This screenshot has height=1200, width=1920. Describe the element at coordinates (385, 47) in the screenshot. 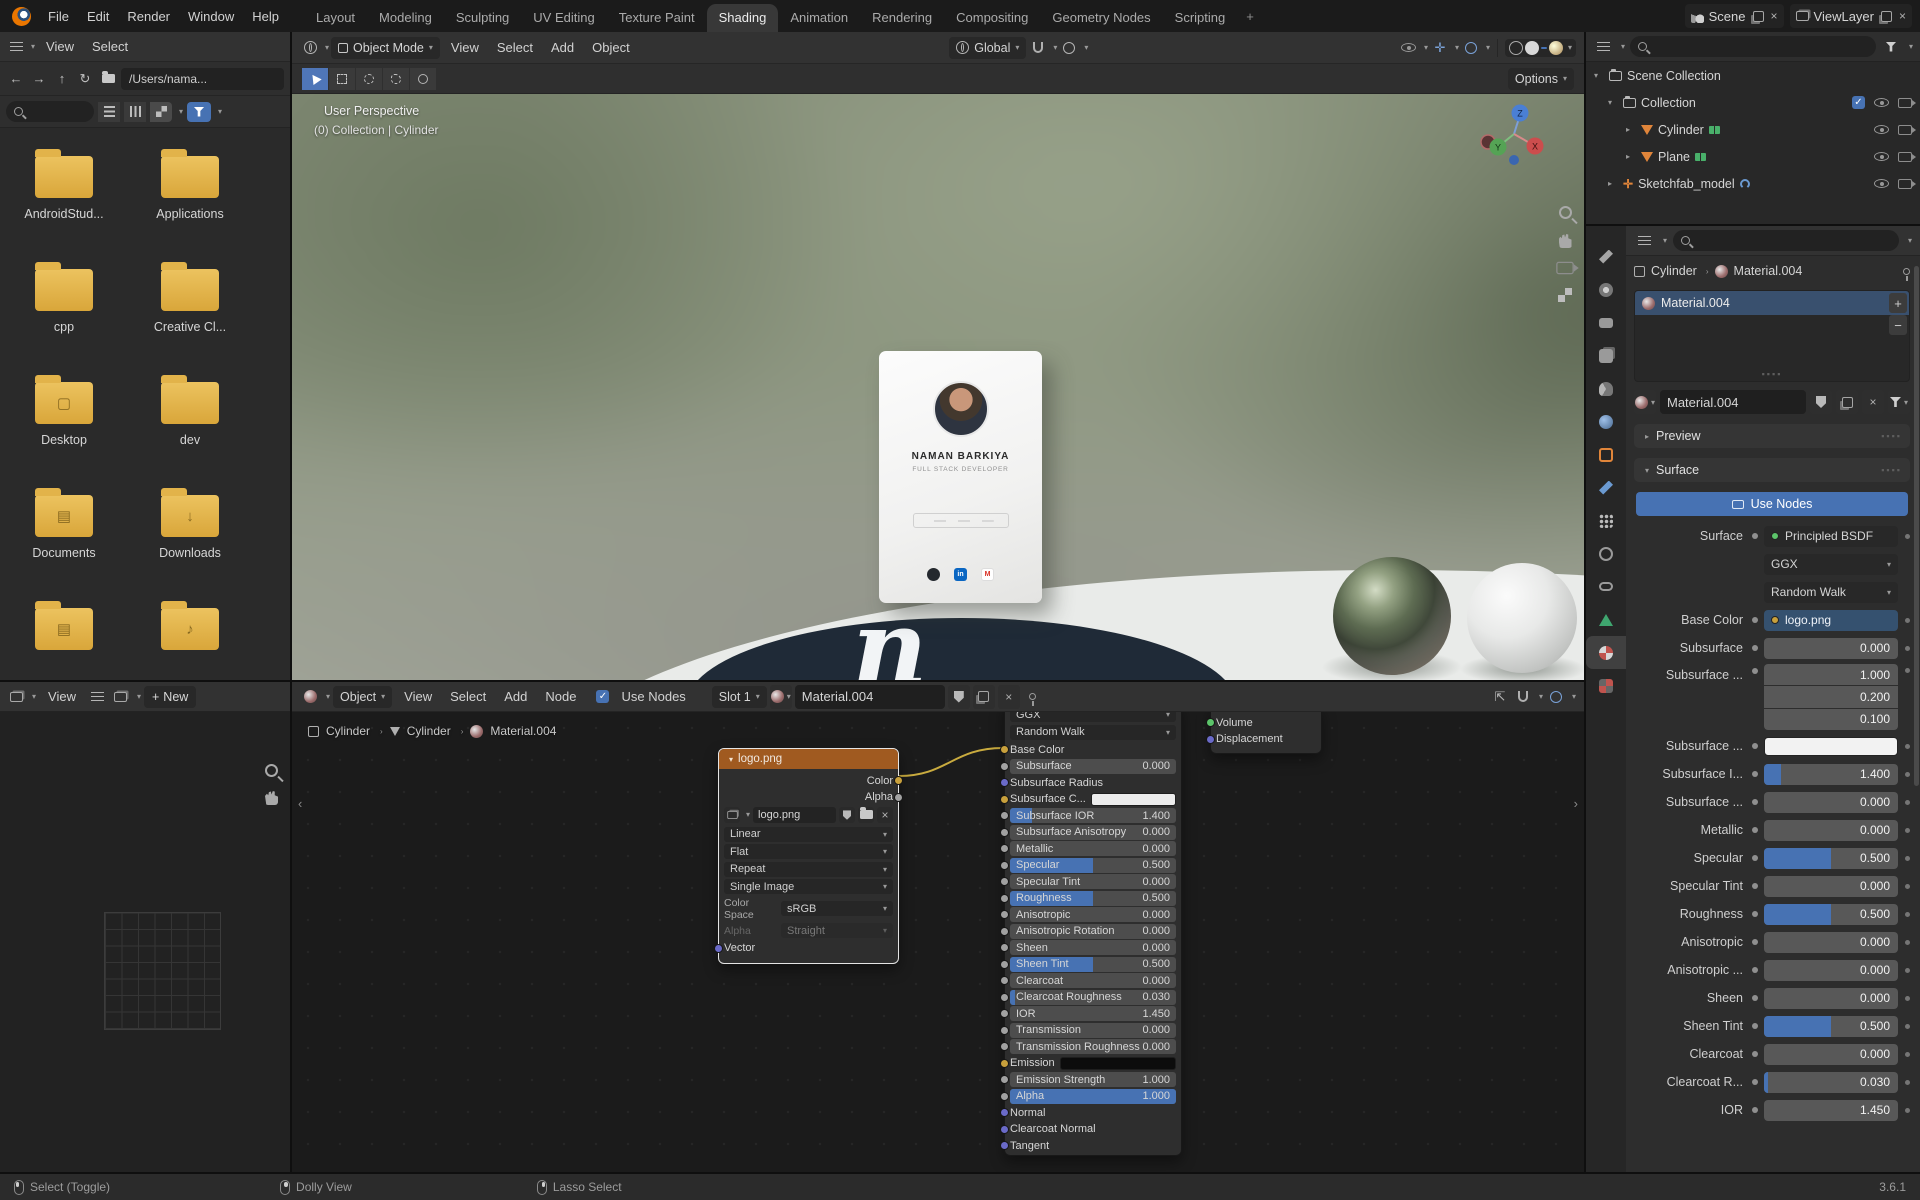

I see `mode-dropdown: Object Mode ▾` at that location.